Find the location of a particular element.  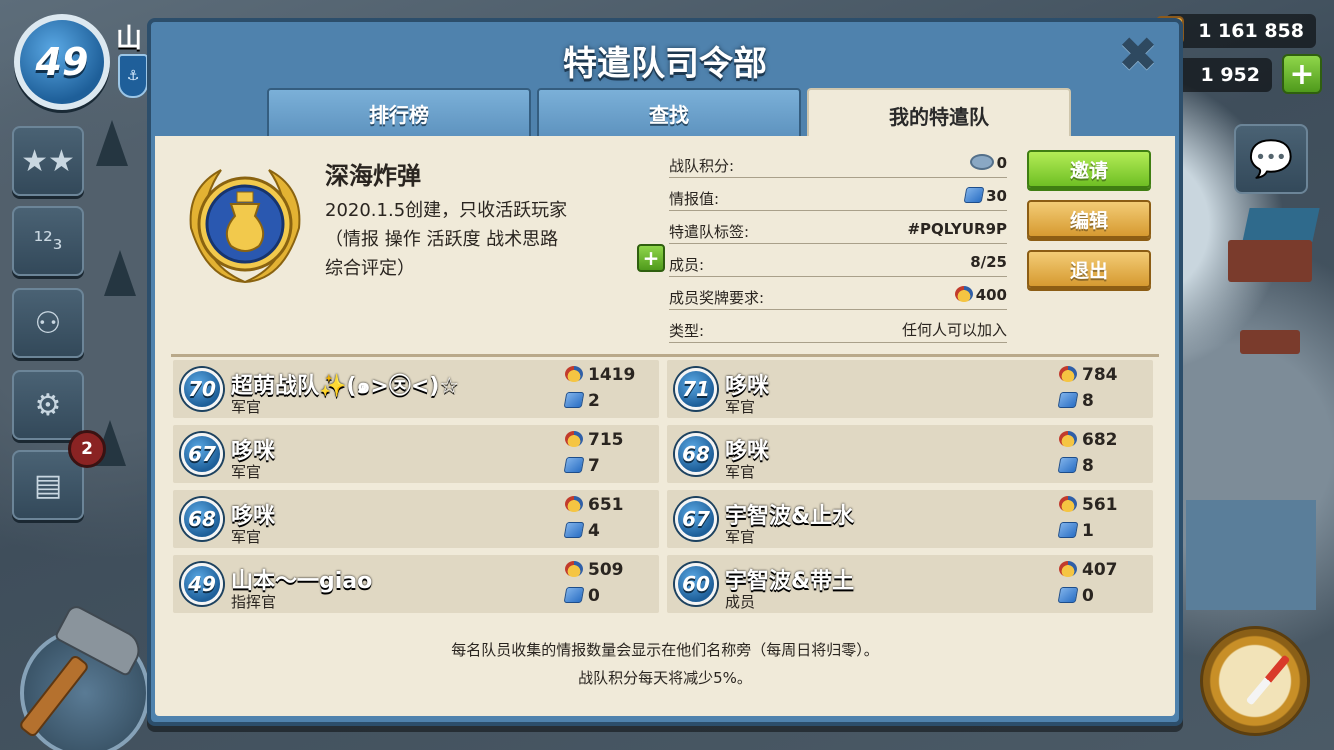

intel-value: 2 is located at coordinates (594, 401).